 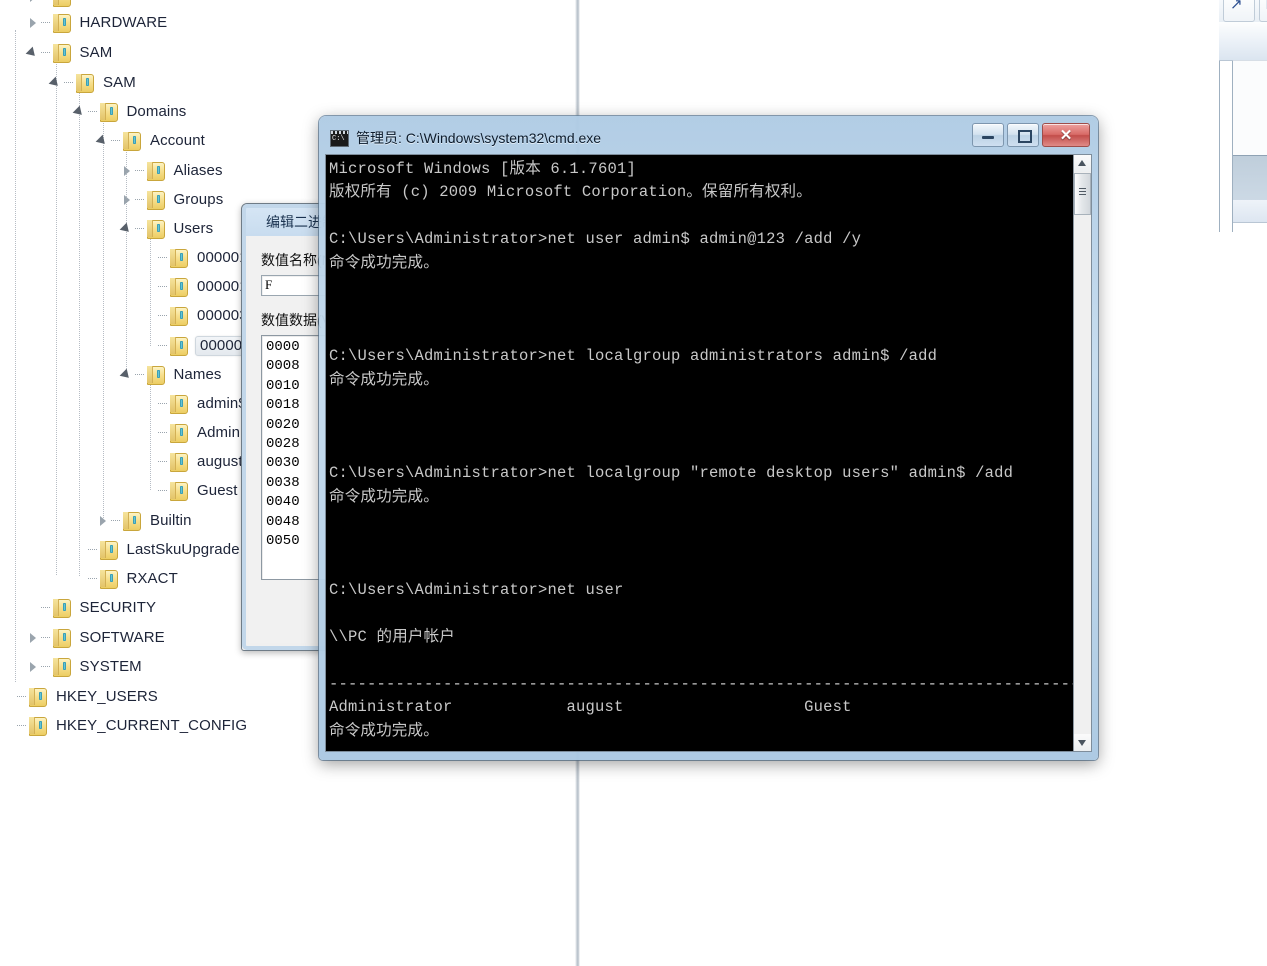 I want to click on side-panel-partial: ↗ ⇱, so click(x=1239, y=116).